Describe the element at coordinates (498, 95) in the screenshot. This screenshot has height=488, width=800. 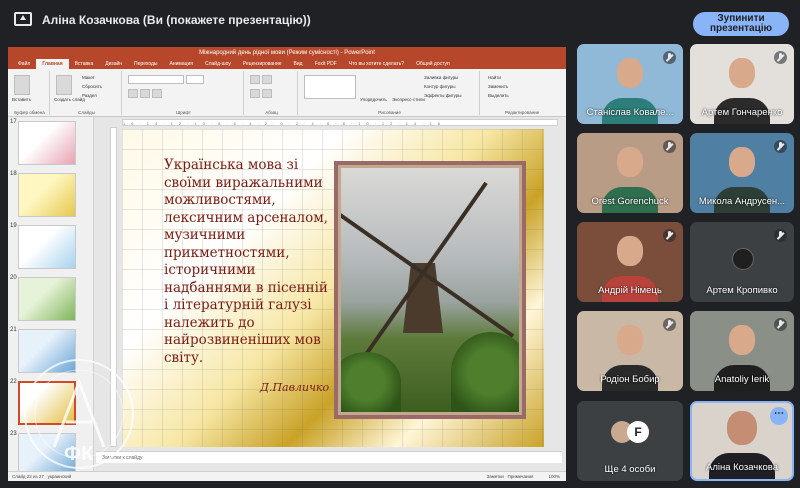
I see `select-button: Выделить` at that location.